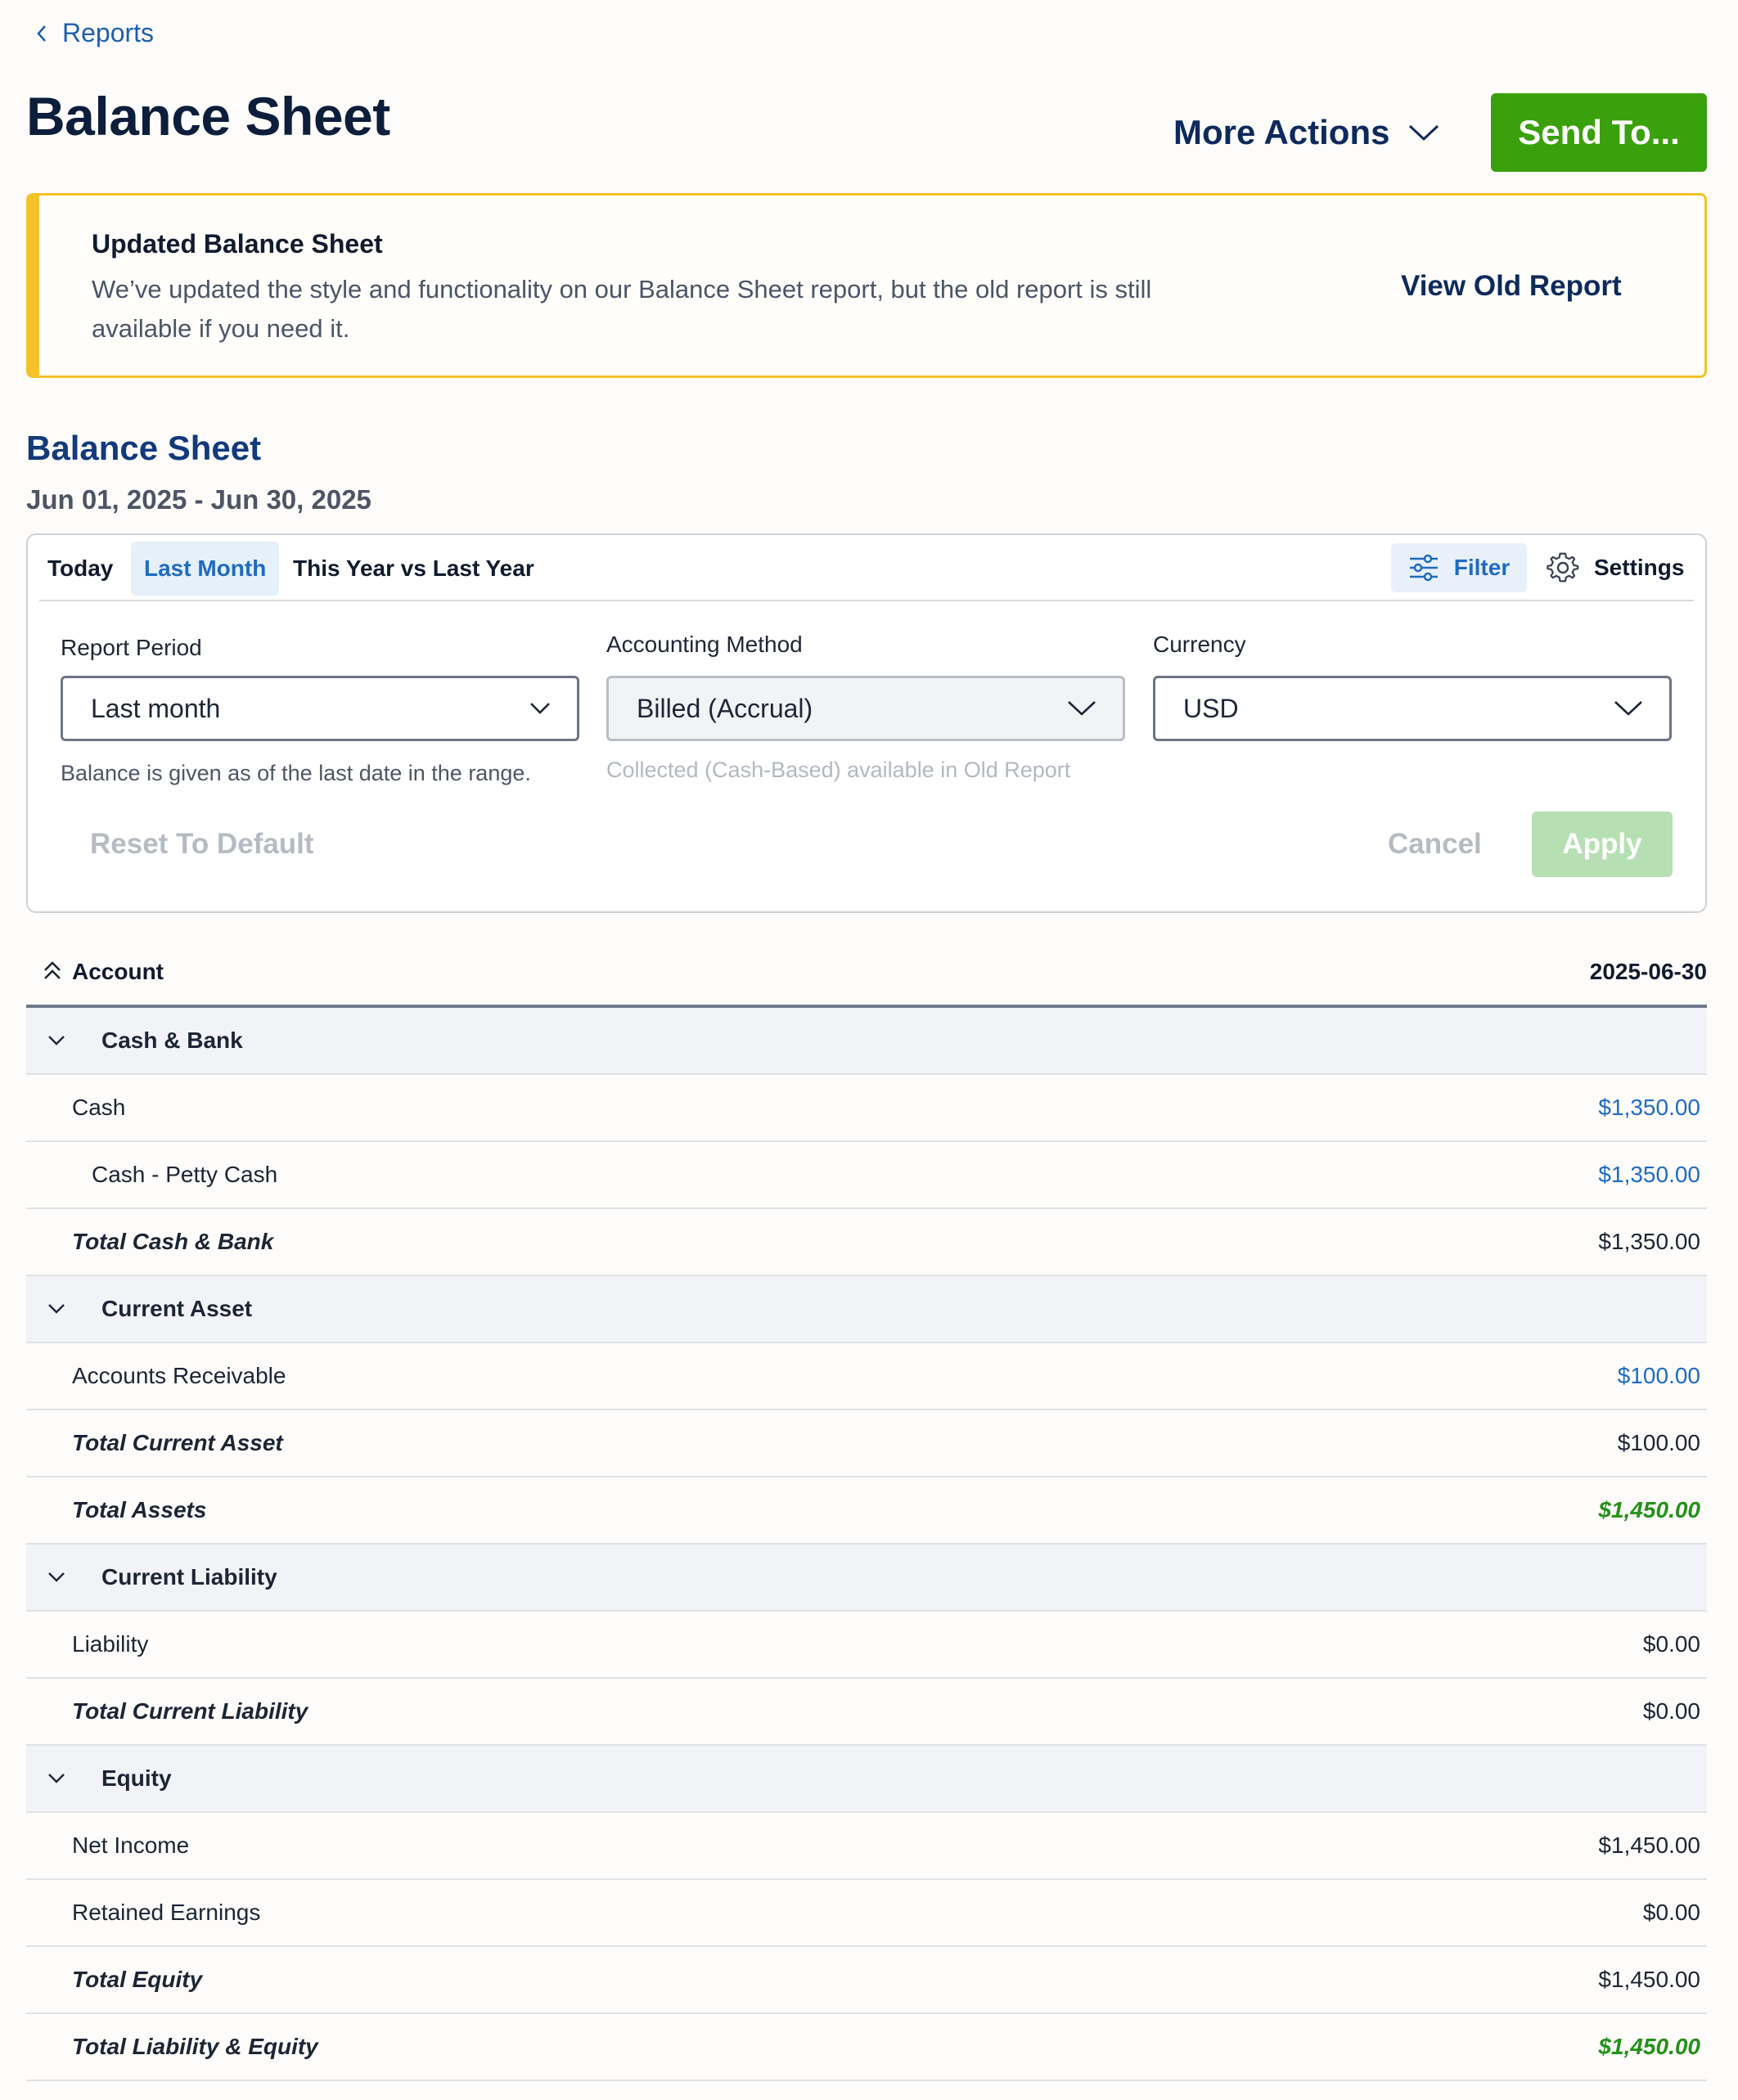  I want to click on table-row: Total Equity $1,450.00, so click(866, 1981).